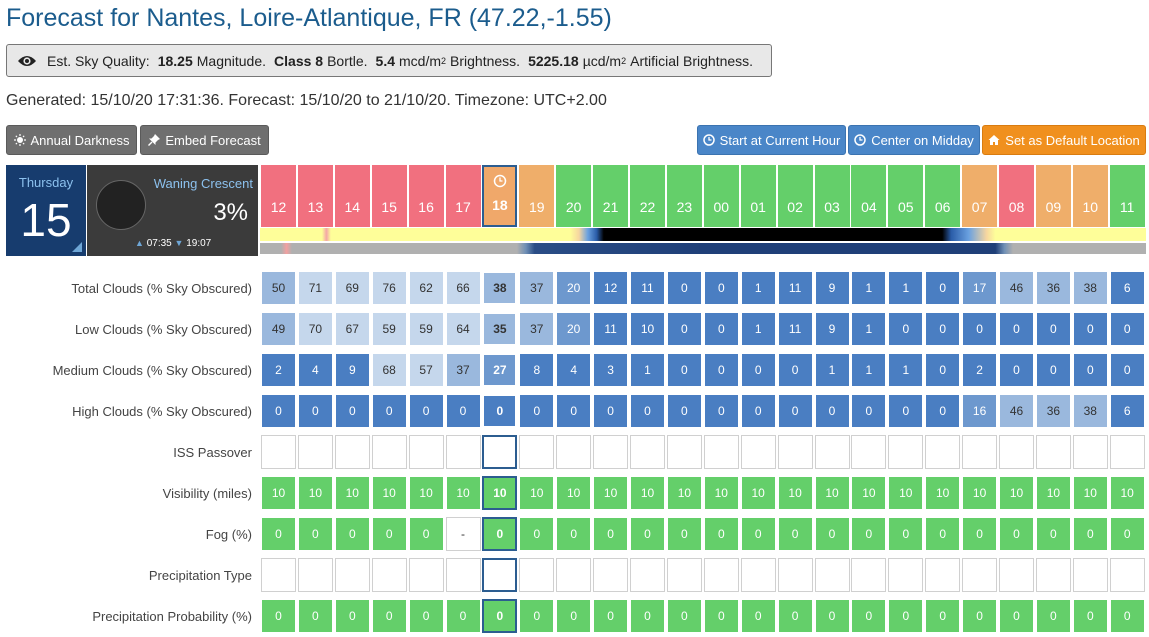 Image resolution: width=1149 pixels, height=637 pixels. I want to click on set-default-location-button: Set as Default Location, so click(1064, 140).